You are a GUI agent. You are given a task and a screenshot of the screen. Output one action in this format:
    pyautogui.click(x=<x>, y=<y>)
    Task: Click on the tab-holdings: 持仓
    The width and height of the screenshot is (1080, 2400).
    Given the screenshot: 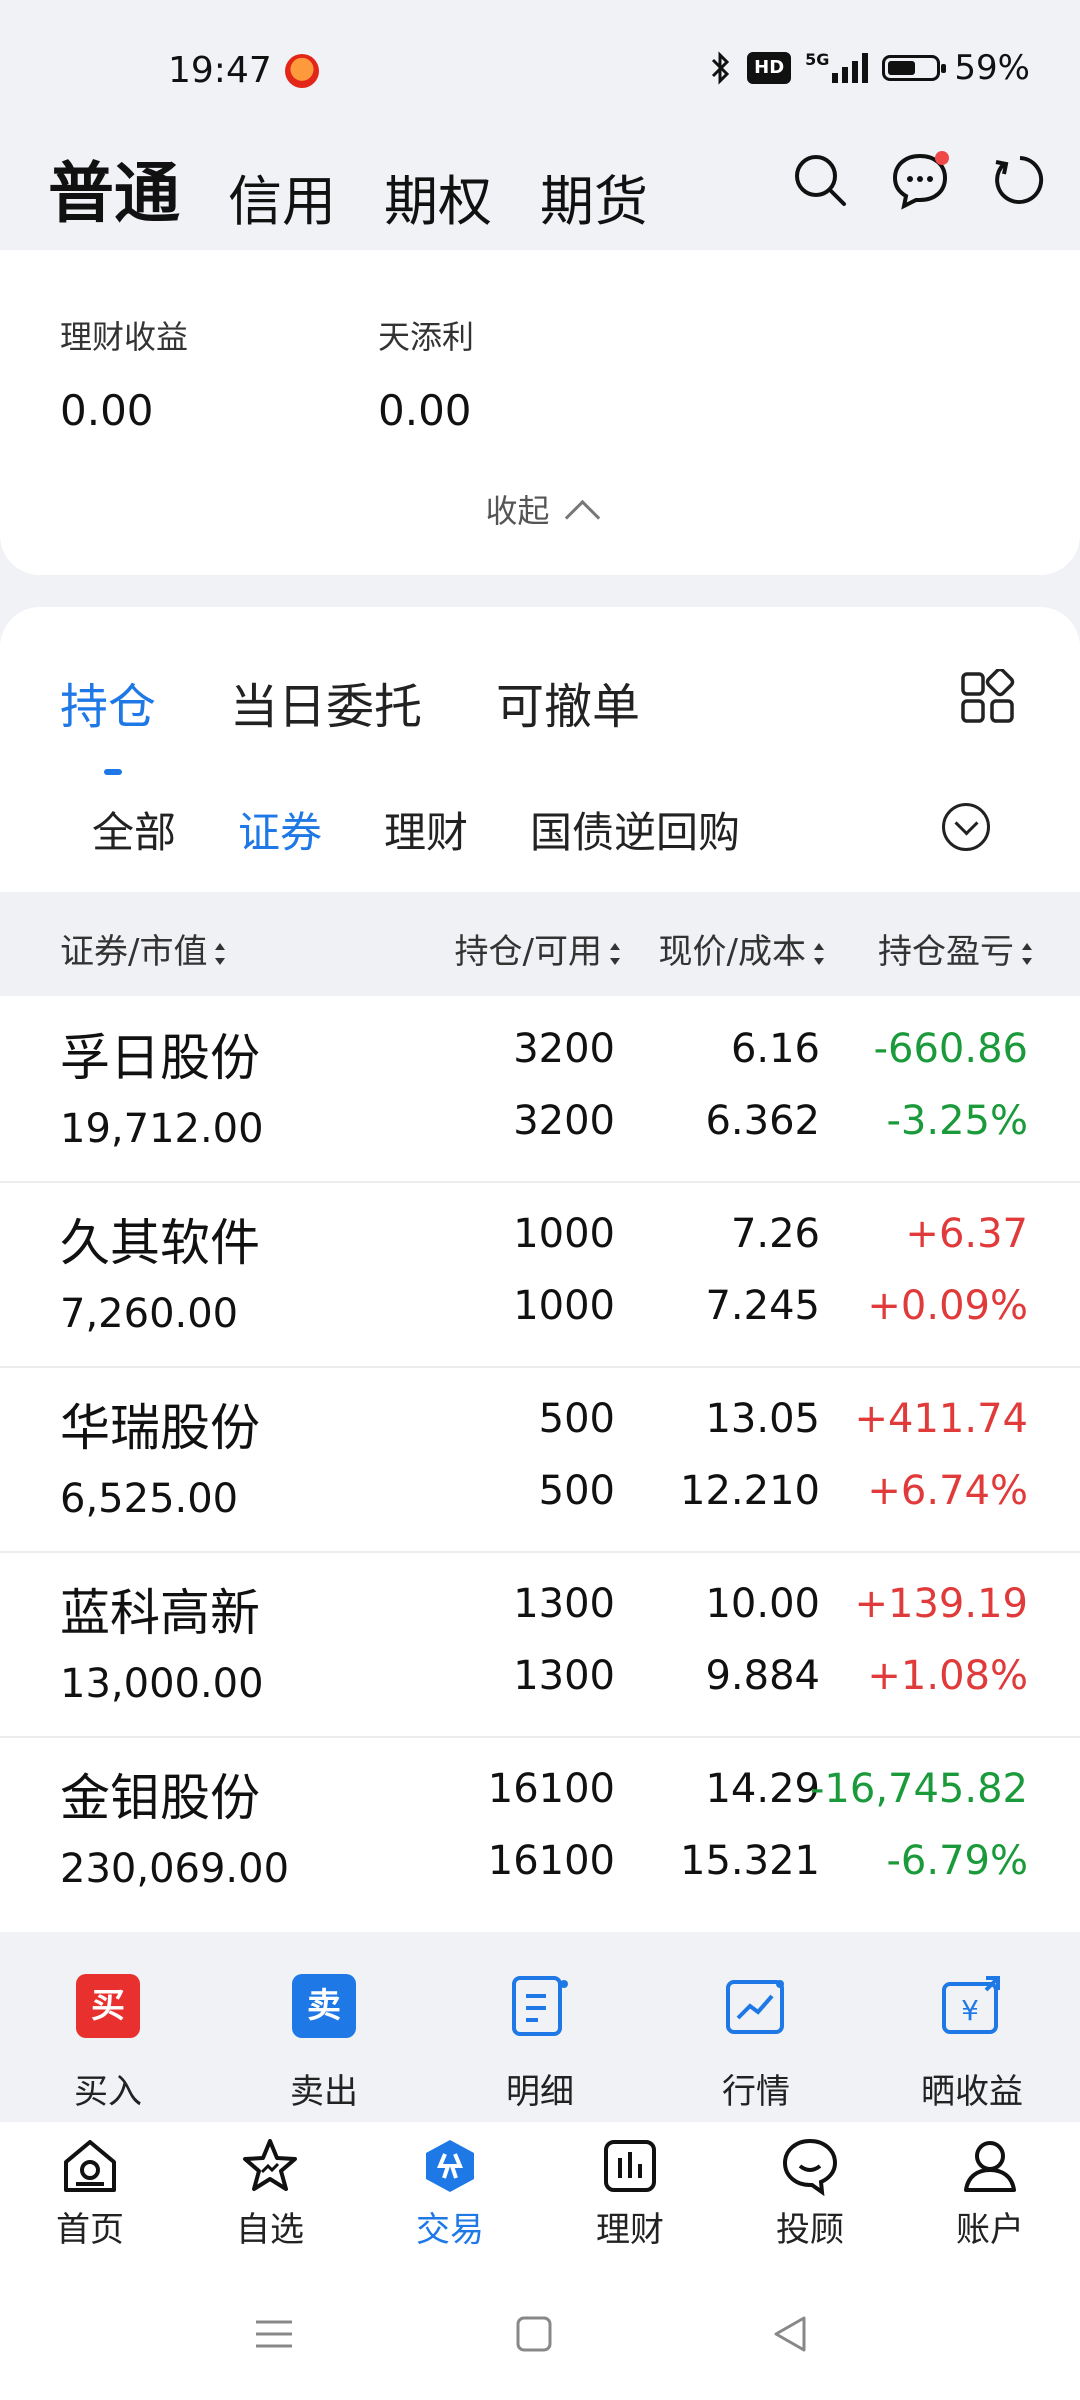 What is the action you would take?
    pyautogui.click(x=108, y=721)
    